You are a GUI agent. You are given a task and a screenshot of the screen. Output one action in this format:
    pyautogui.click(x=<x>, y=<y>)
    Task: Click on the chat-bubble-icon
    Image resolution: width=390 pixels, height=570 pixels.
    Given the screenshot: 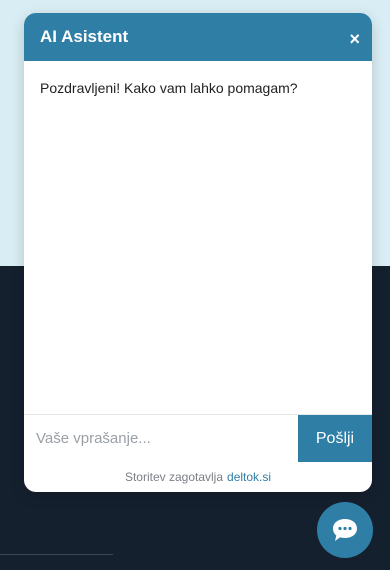 What is the action you would take?
    pyautogui.click(x=345, y=530)
    